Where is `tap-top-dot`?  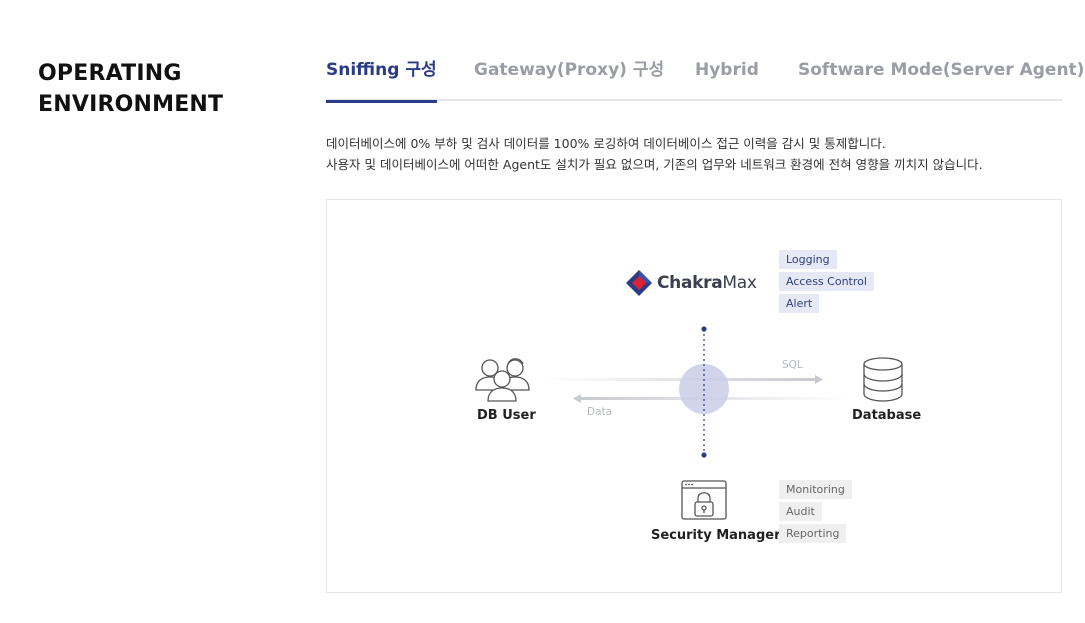 tap-top-dot is located at coordinates (704, 329).